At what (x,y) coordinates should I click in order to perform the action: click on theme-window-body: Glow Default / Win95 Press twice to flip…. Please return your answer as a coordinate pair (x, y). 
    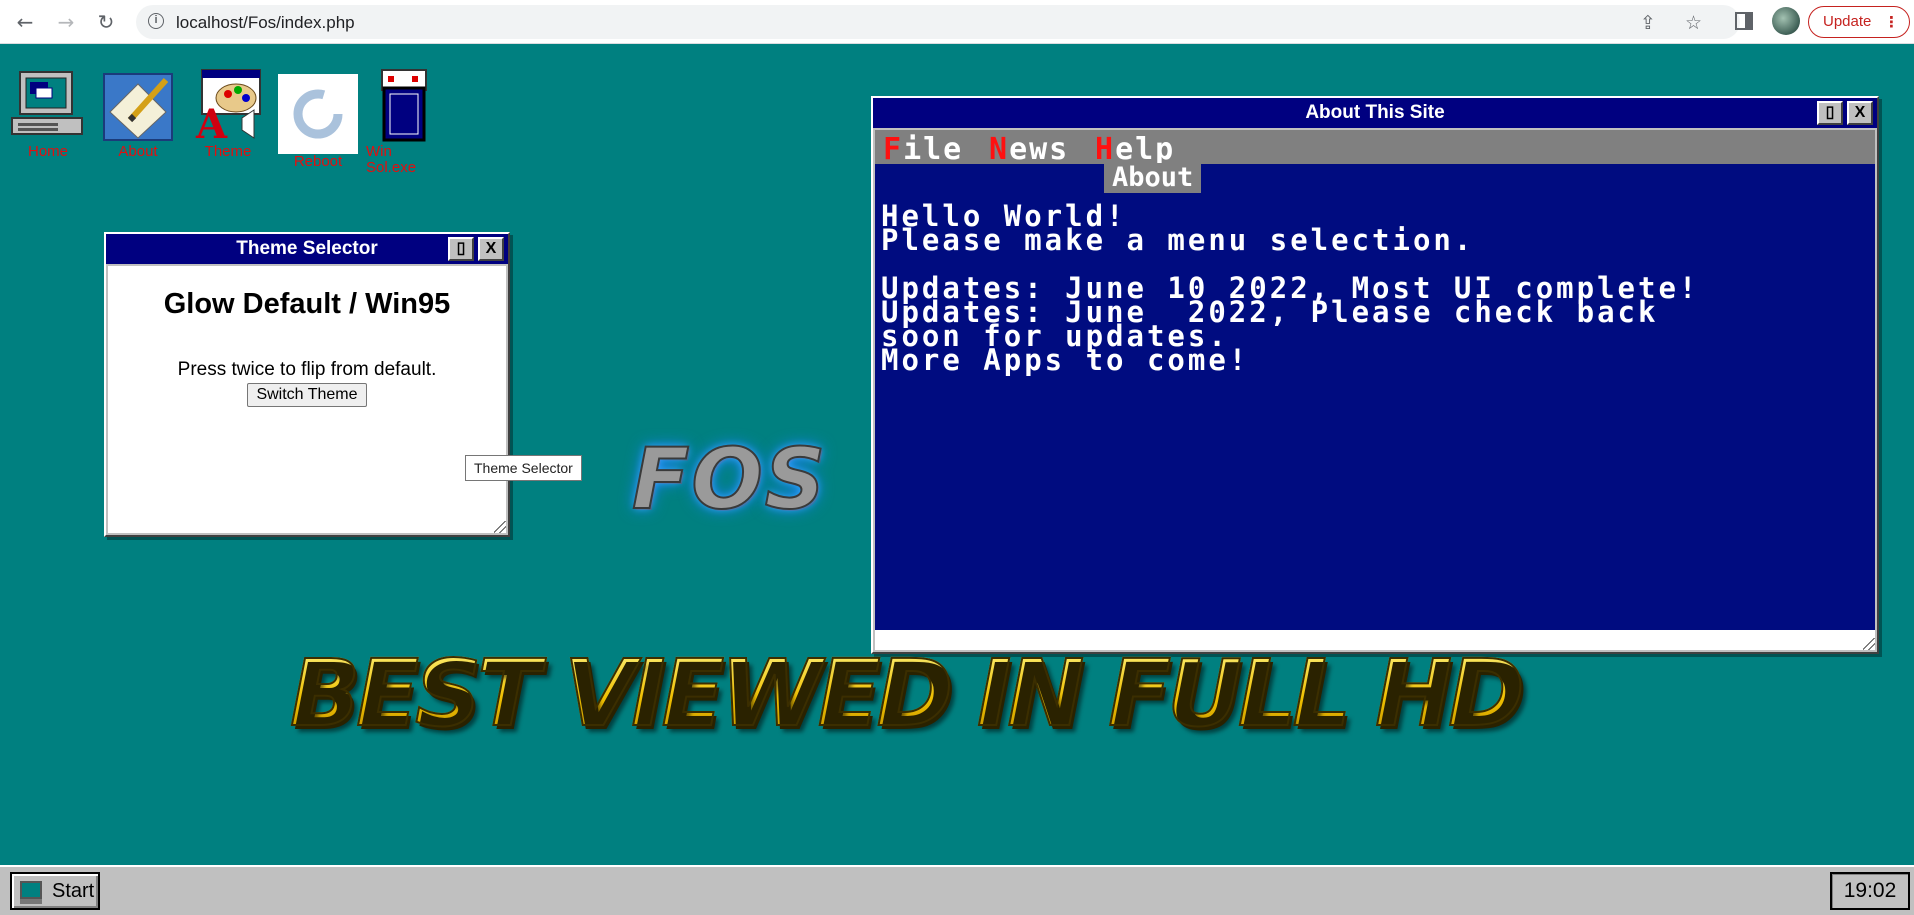
    Looking at the image, I should click on (307, 399).